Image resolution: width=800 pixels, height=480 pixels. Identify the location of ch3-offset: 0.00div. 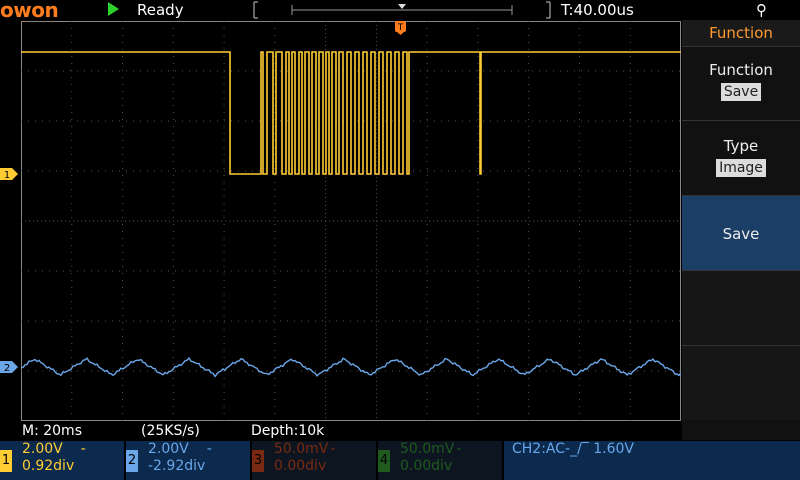
(300, 466).